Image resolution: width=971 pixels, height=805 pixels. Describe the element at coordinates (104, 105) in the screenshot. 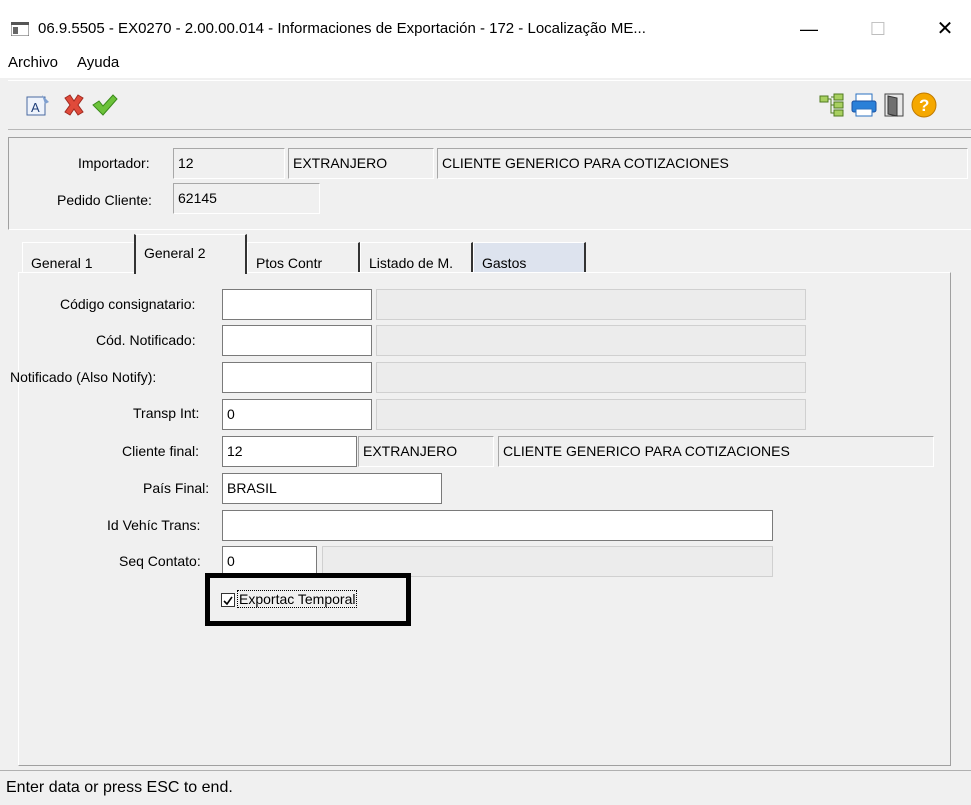

I see `confirm-icon` at that location.